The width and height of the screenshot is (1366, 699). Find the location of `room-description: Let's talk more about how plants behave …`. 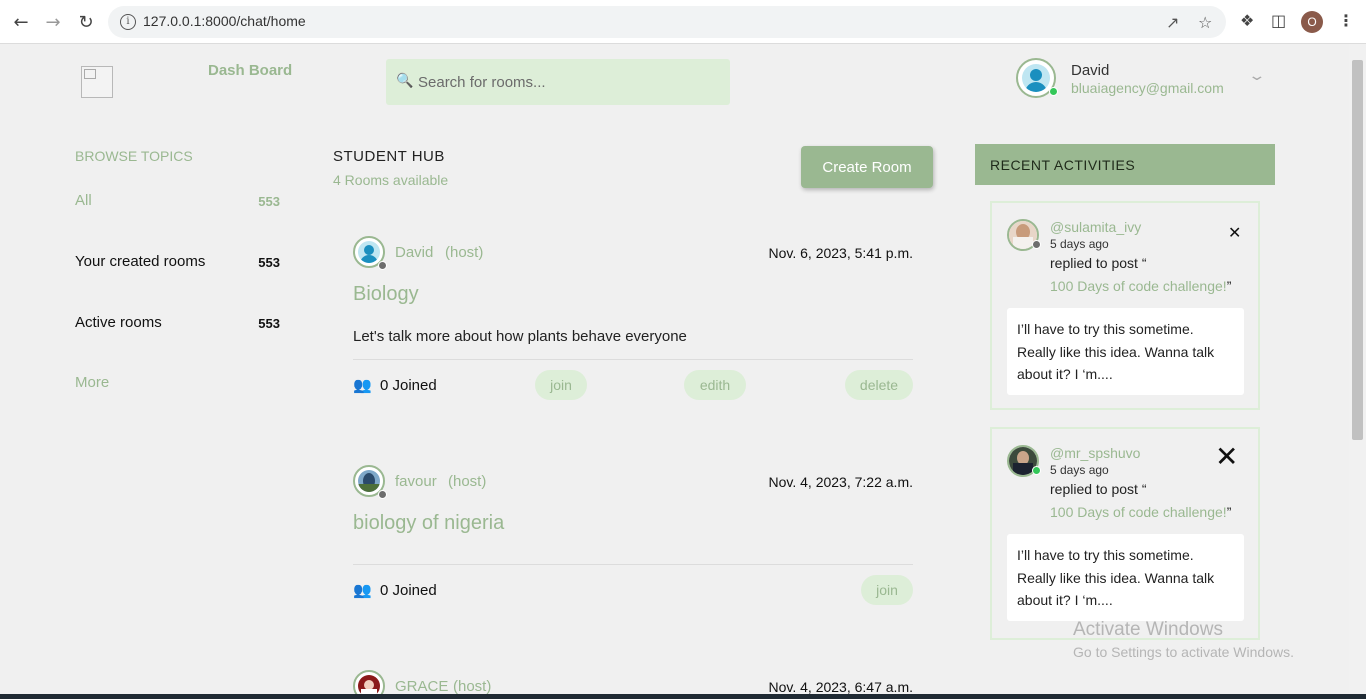

room-description: Let's talk more about how plants behave … is located at coordinates (520, 336).